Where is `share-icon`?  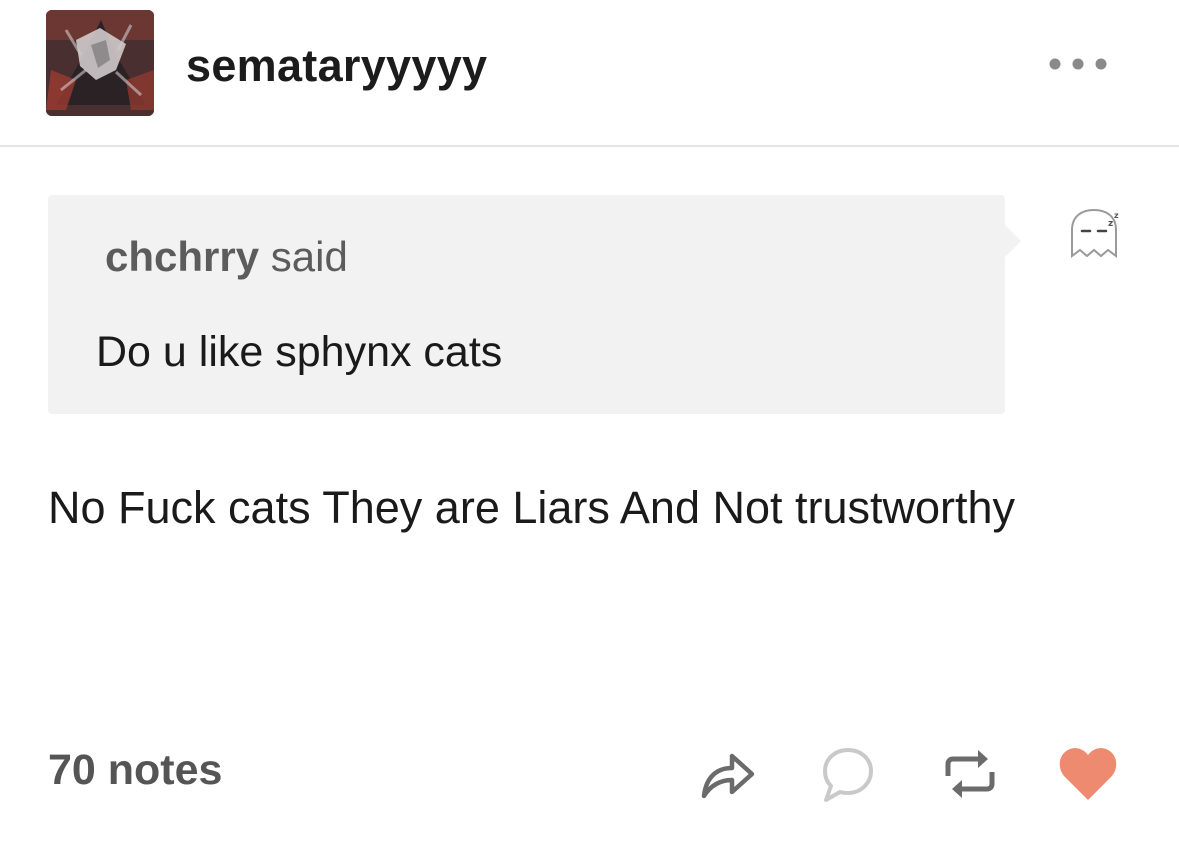
share-icon is located at coordinates (727, 773).